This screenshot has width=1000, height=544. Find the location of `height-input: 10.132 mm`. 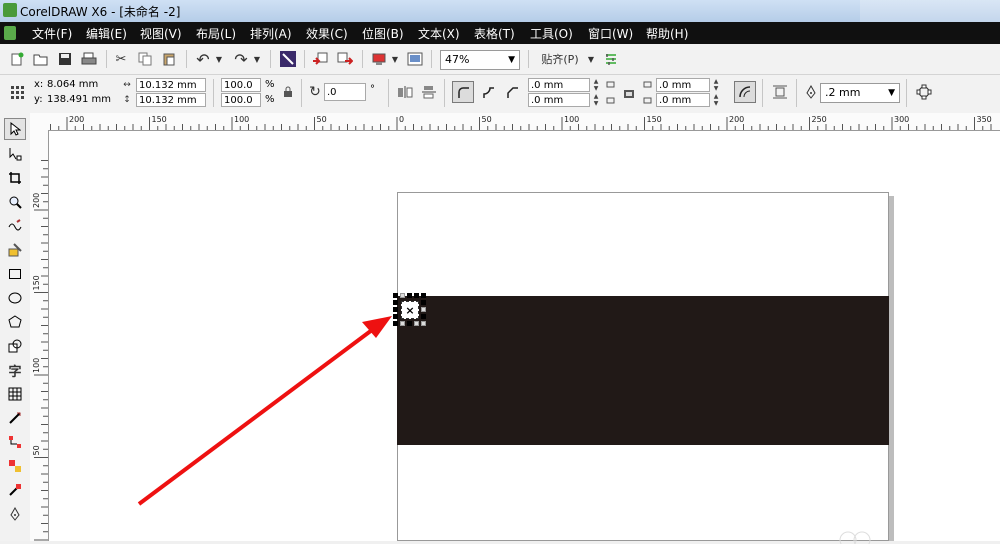

height-input: 10.132 mm is located at coordinates (171, 100).